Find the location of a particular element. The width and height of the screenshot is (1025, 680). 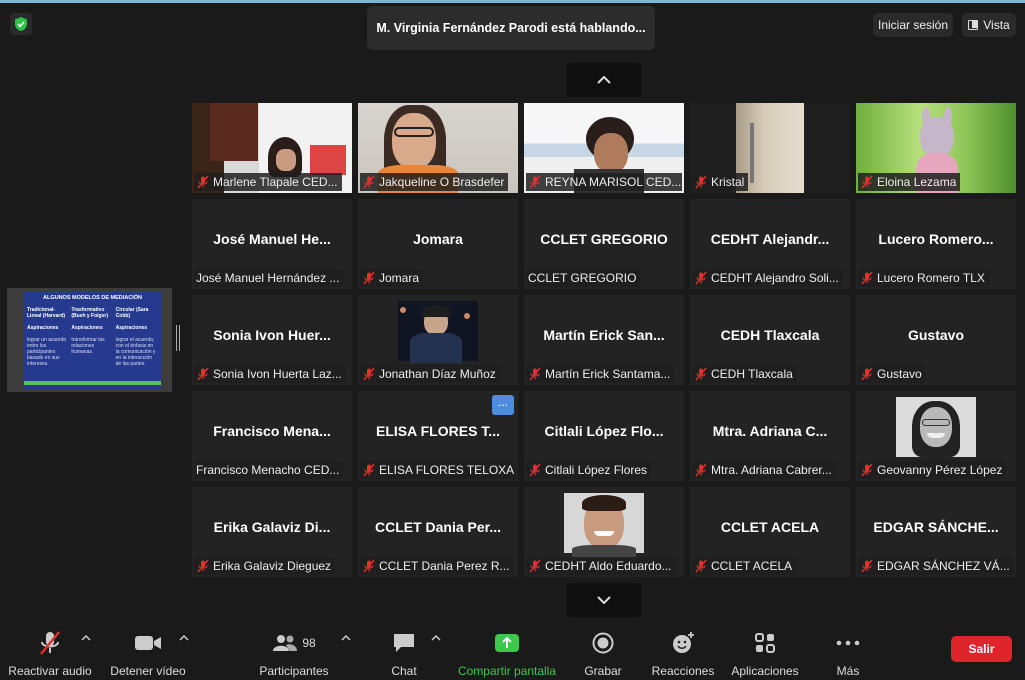

participants-button: 98 Participantes is located at coordinates (294, 650).